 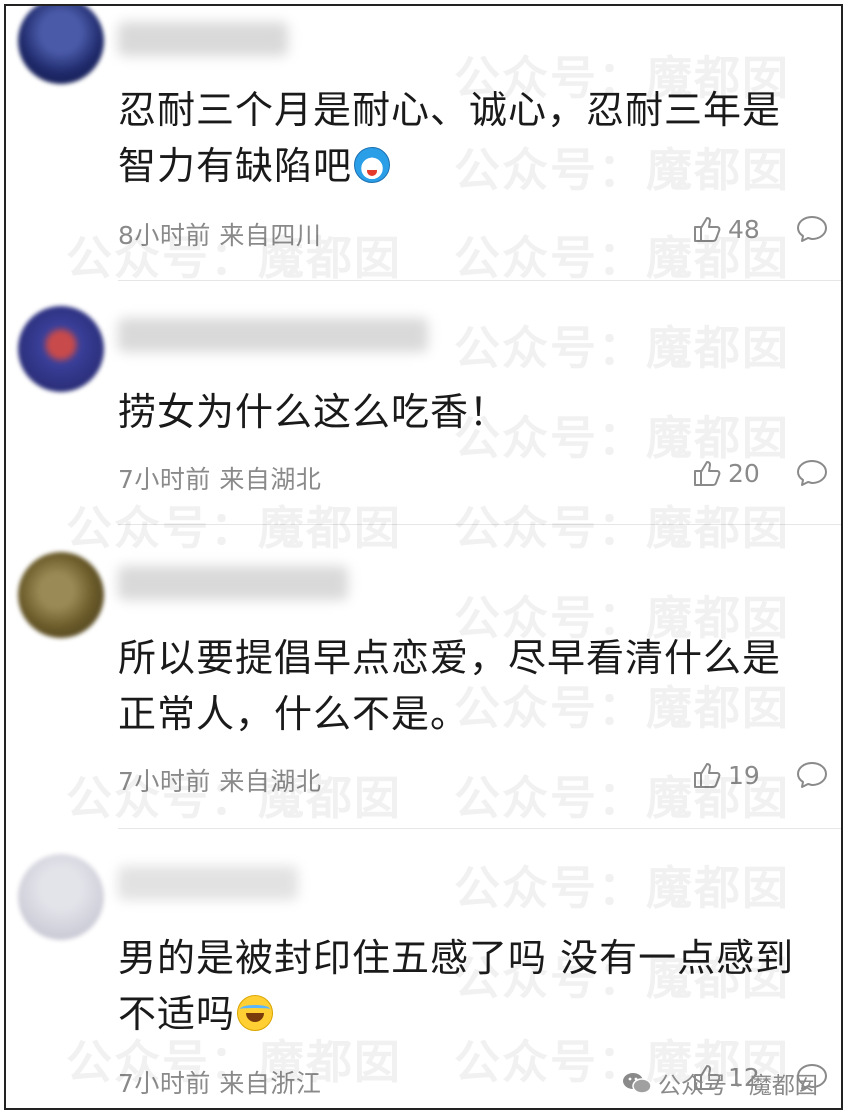 I want to click on doraemon-emoji-icon, so click(x=372, y=165).